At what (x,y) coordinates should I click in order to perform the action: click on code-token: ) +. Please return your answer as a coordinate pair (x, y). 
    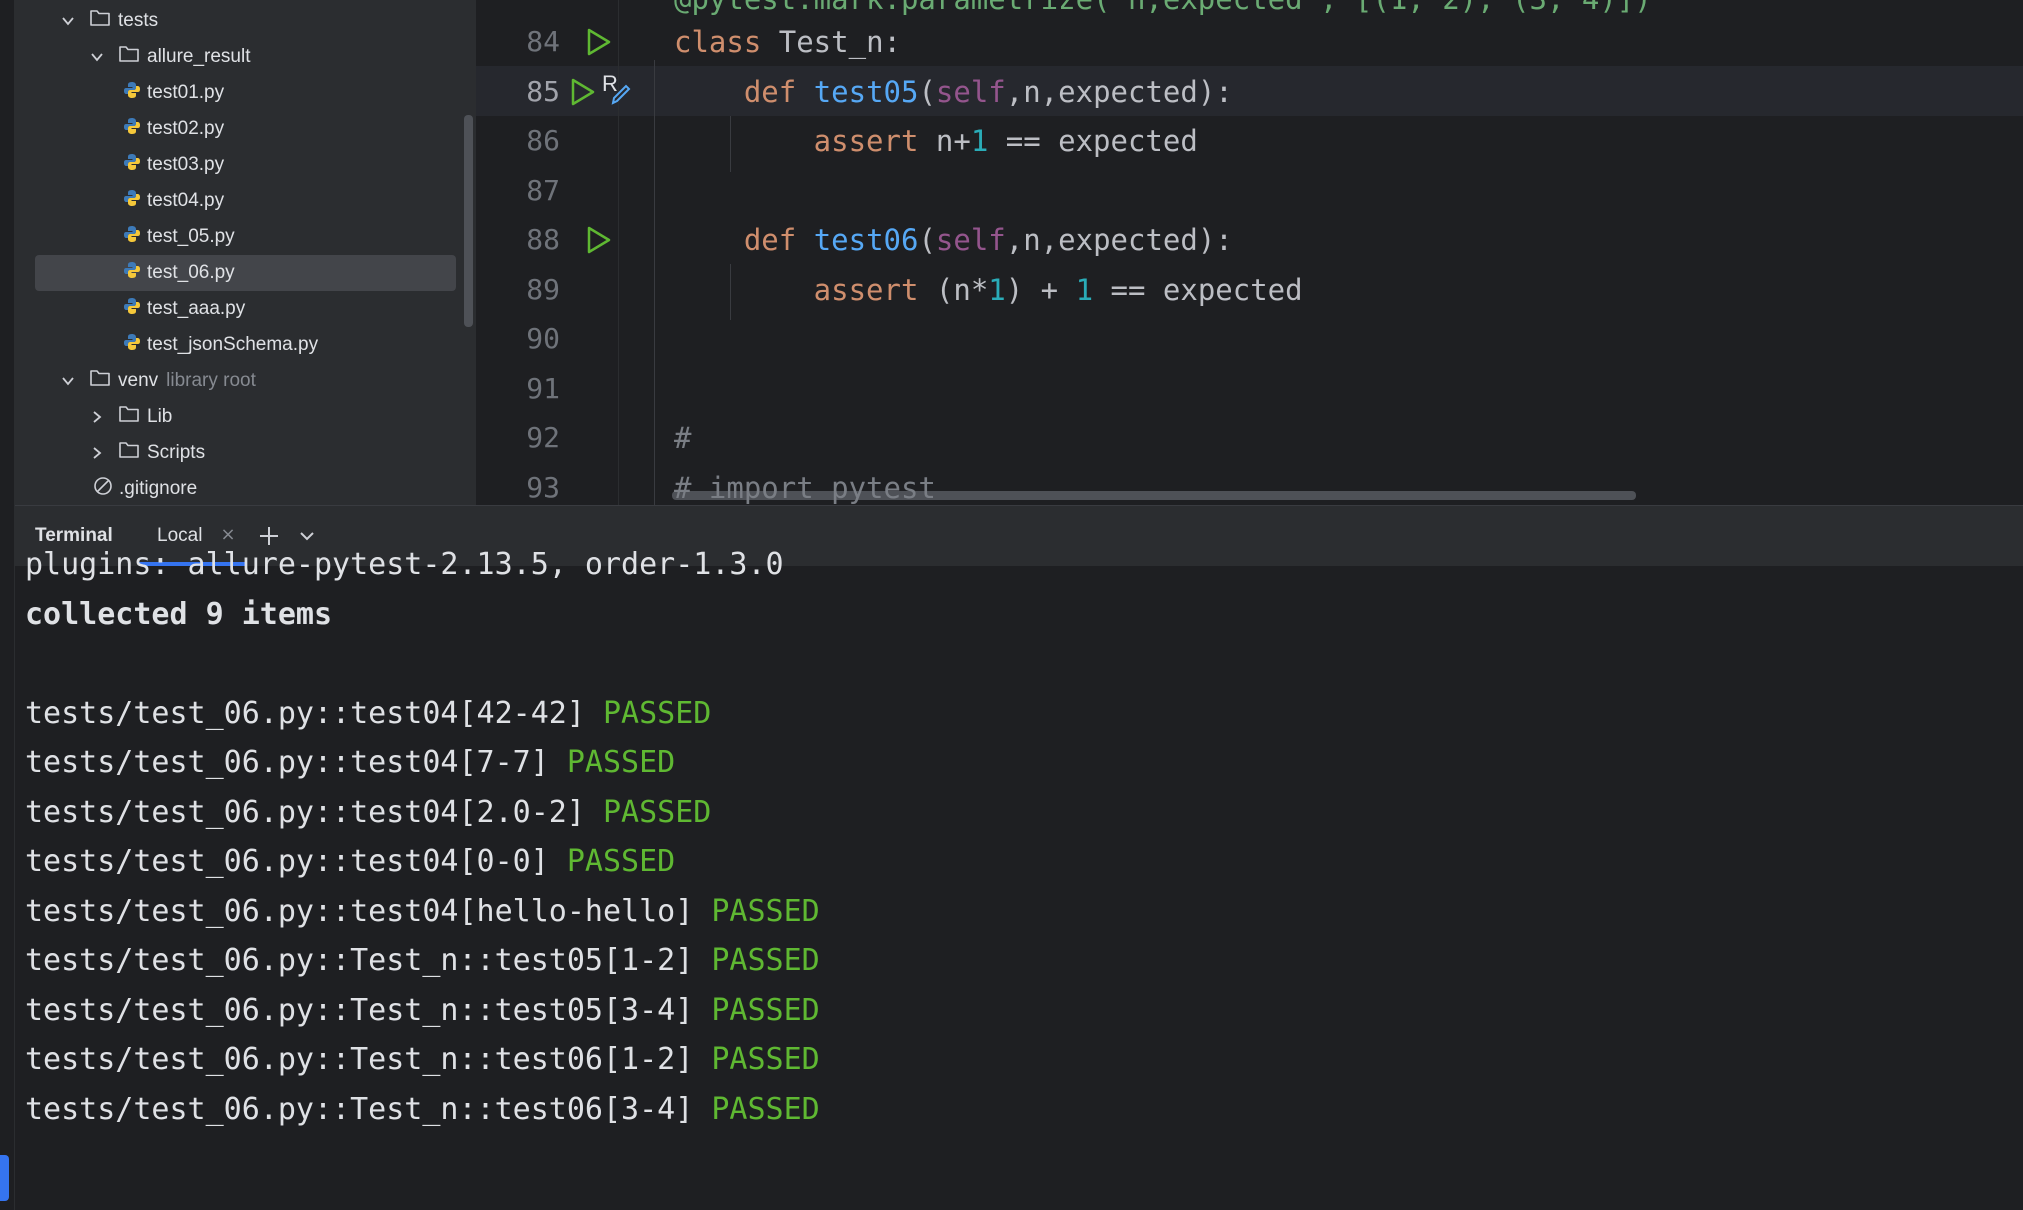
    Looking at the image, I should click on (1040, 289).